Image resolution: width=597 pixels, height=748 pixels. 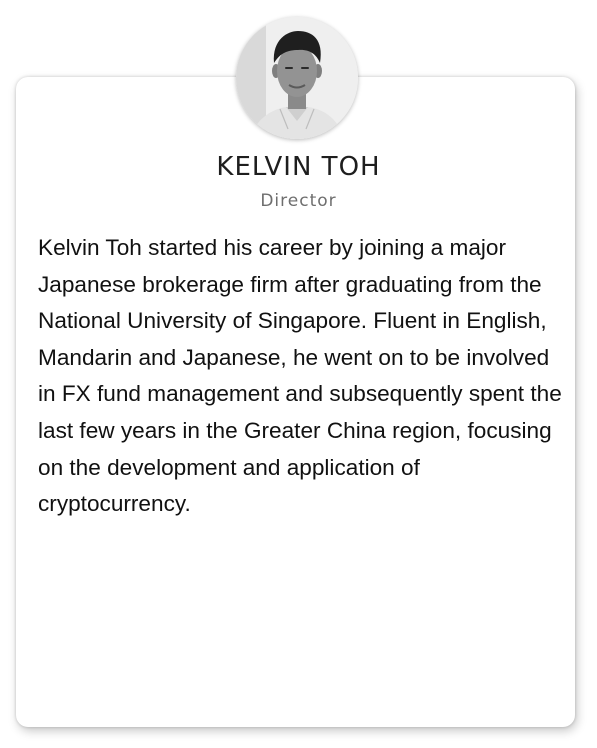 I want to click on profile-photo, so click(x=297, y=78).